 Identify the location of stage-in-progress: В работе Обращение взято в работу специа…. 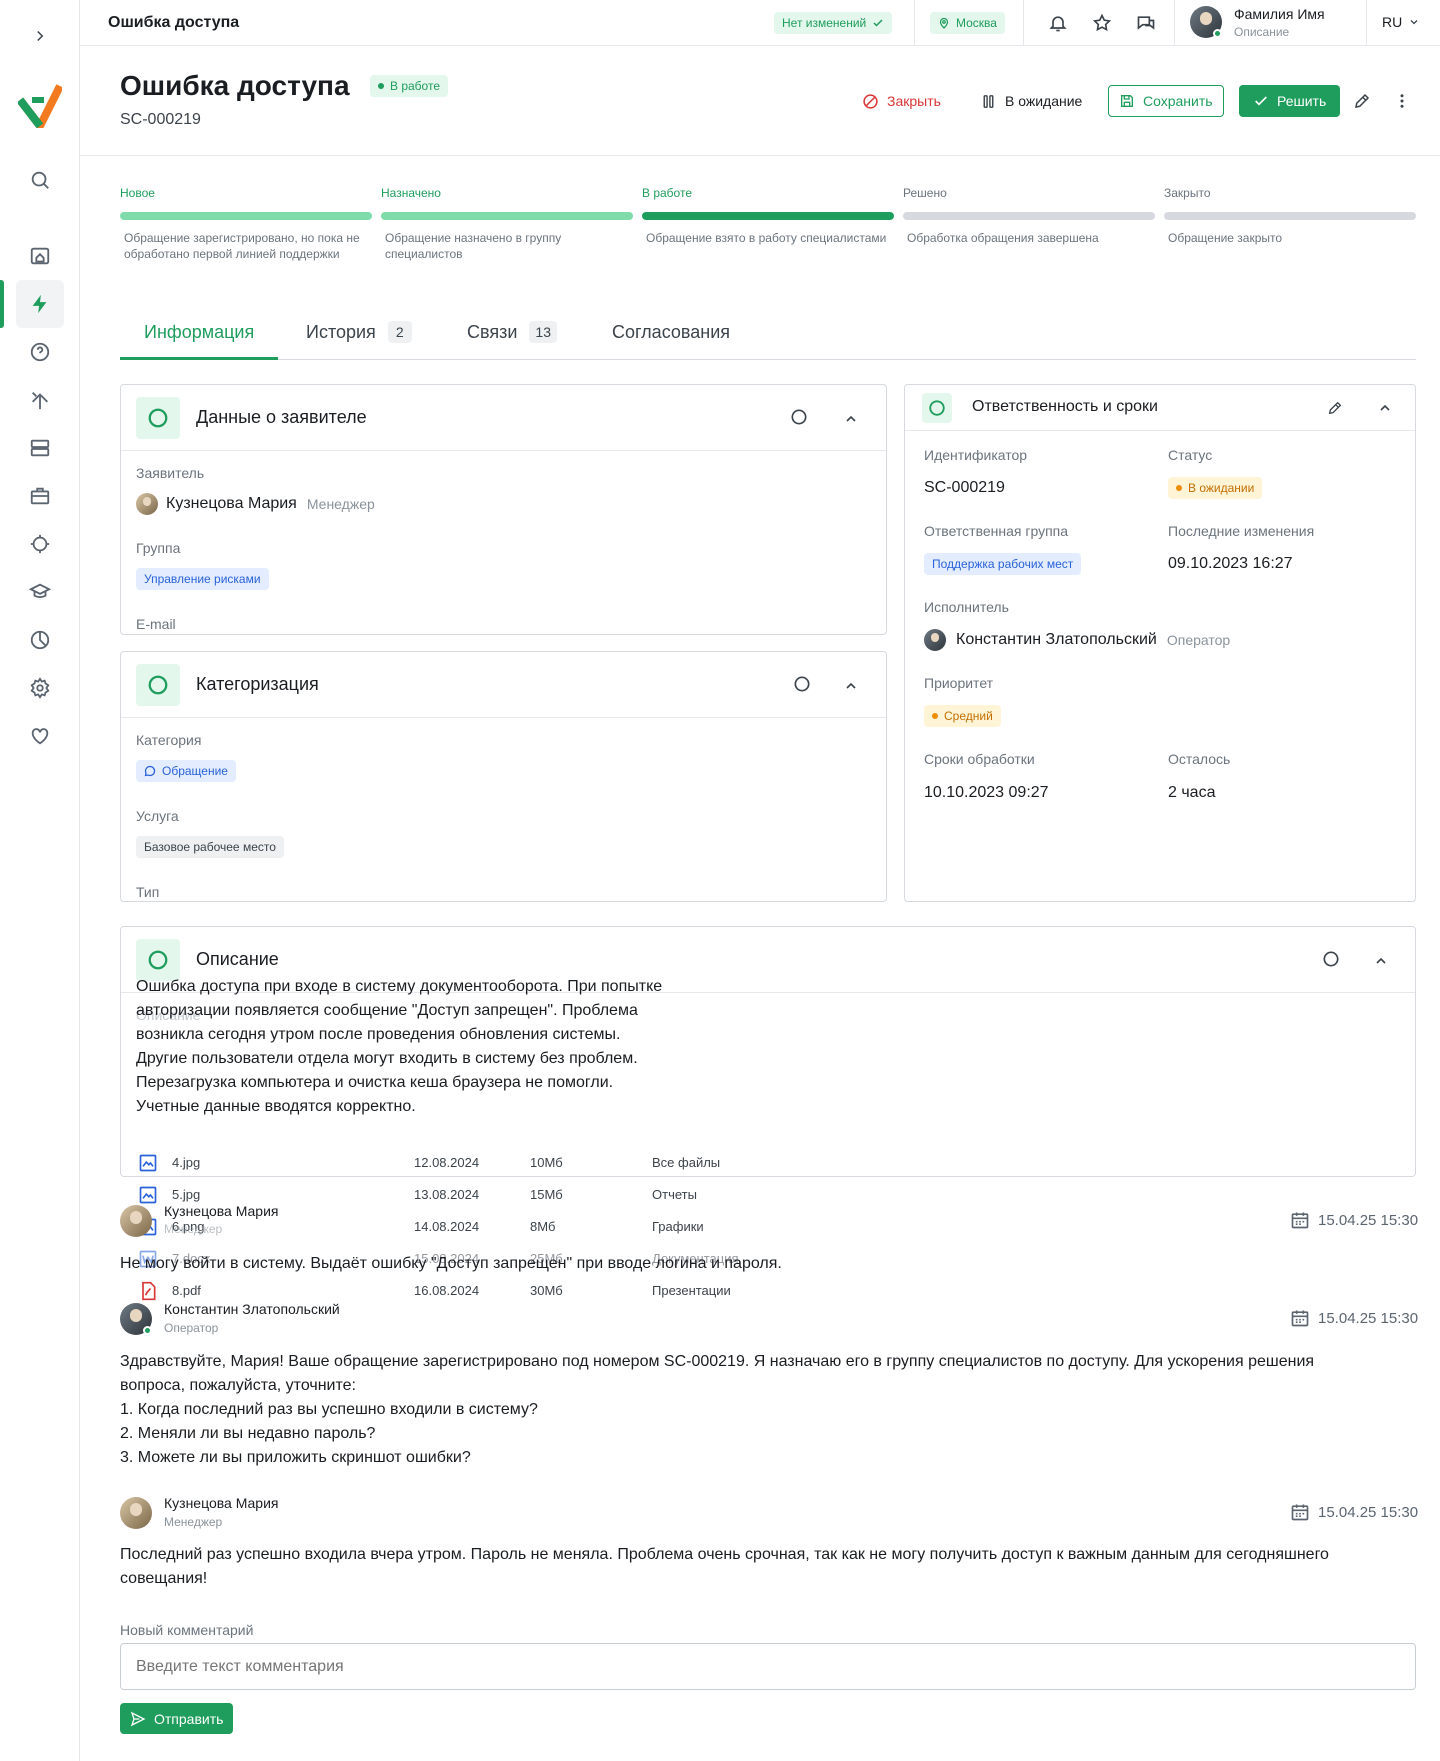
(768, 216).